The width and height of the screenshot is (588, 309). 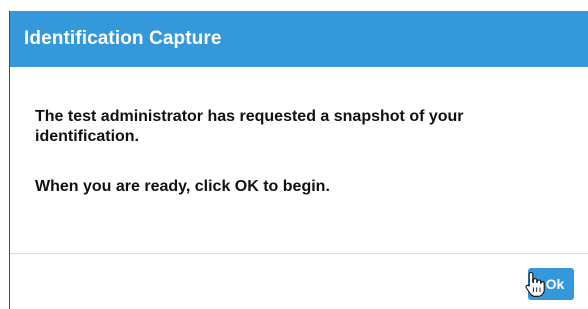 I want to click on ok-button: Ok, so click(x=549, y=284).